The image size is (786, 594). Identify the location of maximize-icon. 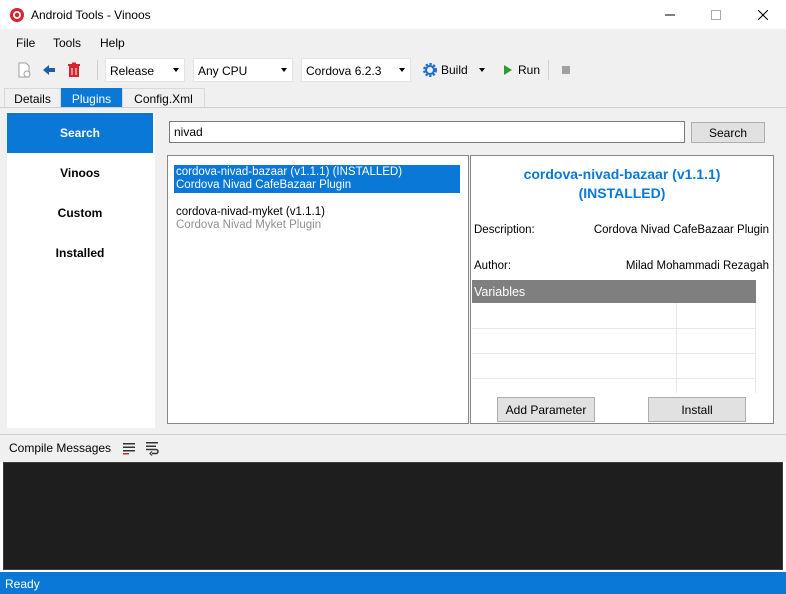
(716, 15).